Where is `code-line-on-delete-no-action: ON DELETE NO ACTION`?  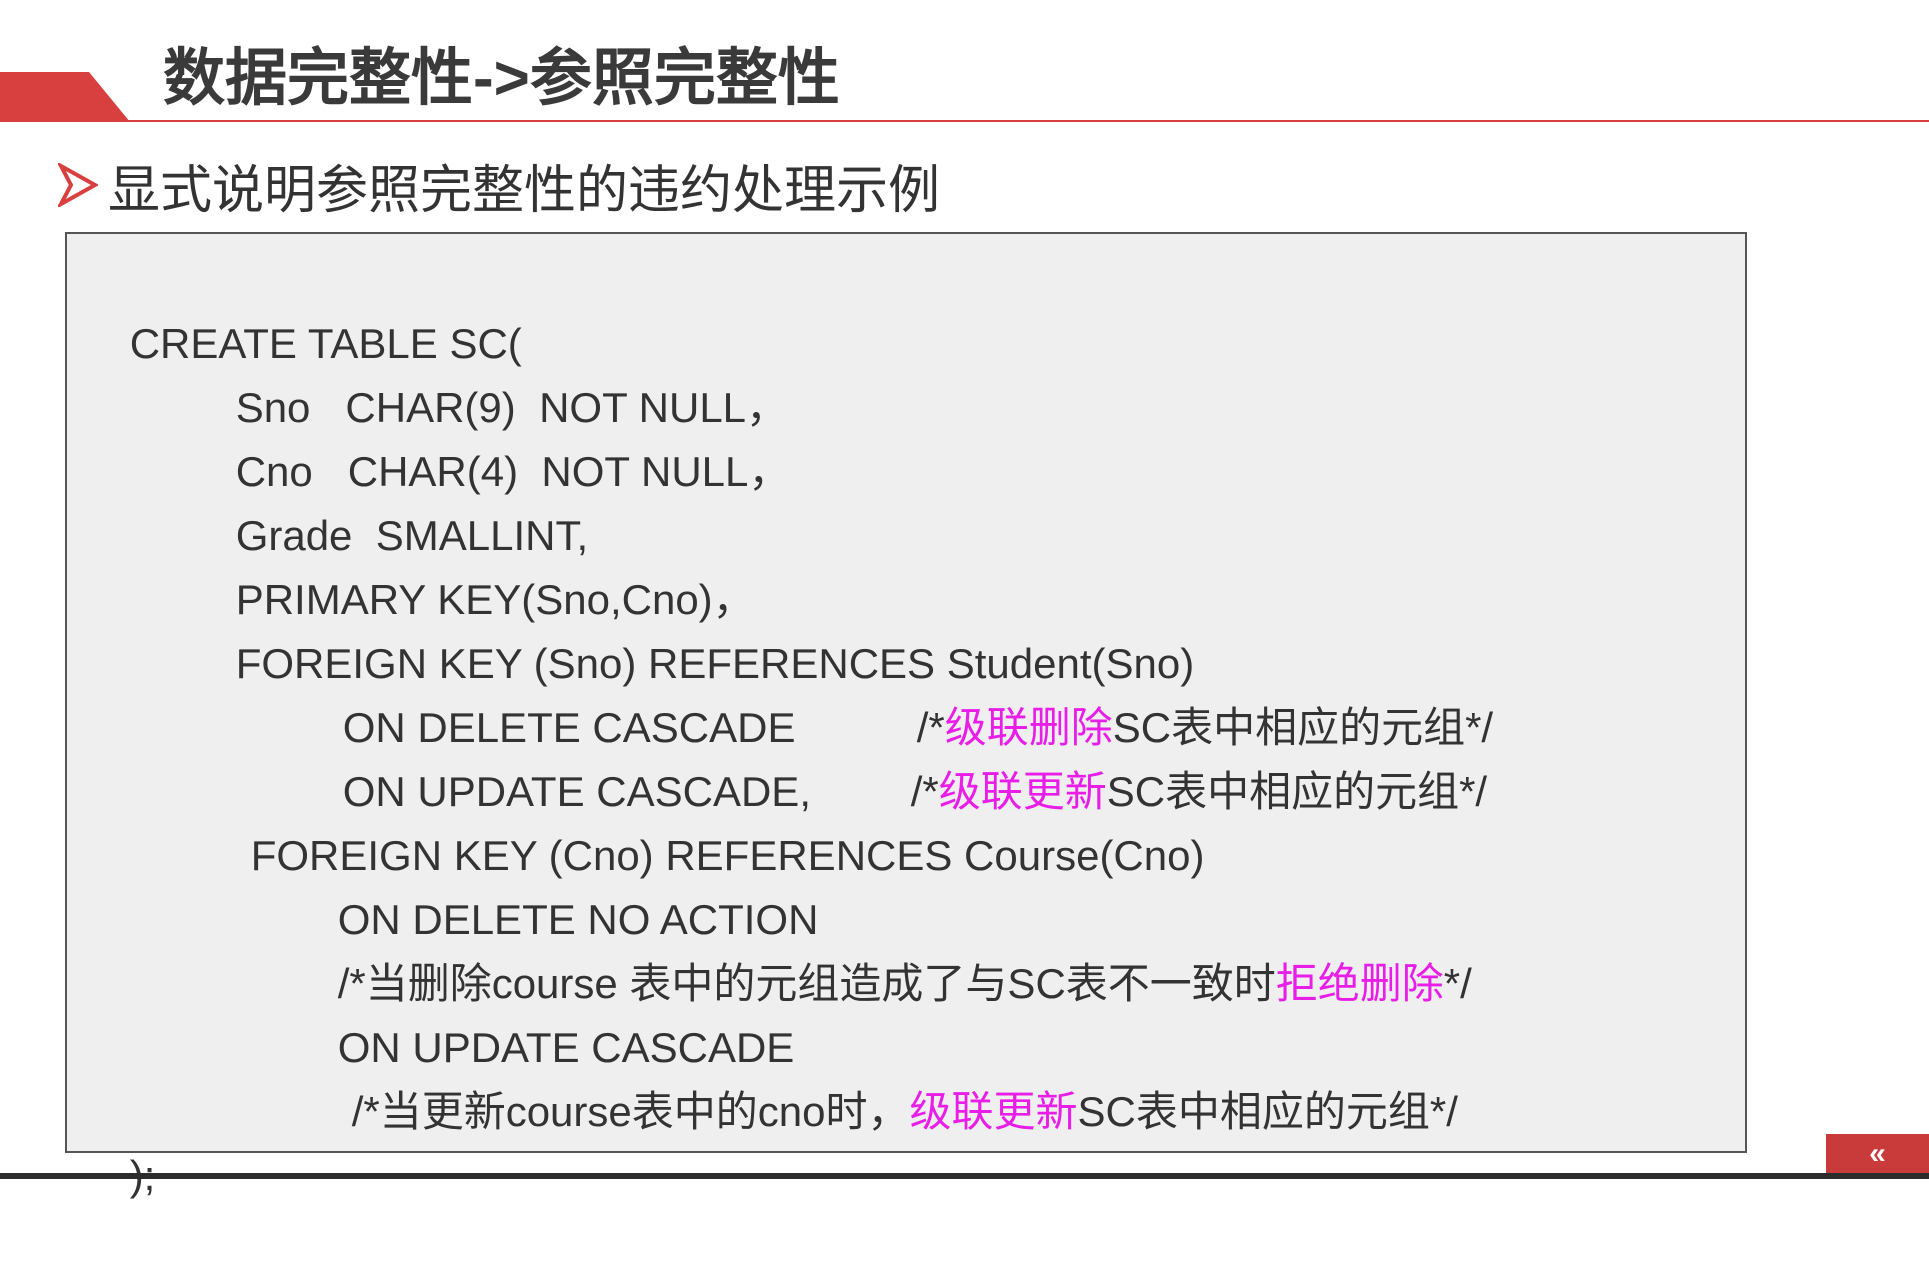 code-line-on-delete-no-action: ON DELETE NO ACTION is located at coordinates (555, 886).